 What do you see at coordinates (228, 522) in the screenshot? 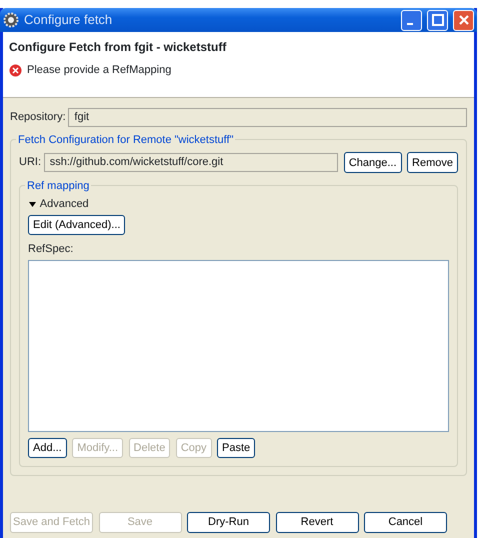
I see `button: Dry-Run` at bounding box center [228, 522].